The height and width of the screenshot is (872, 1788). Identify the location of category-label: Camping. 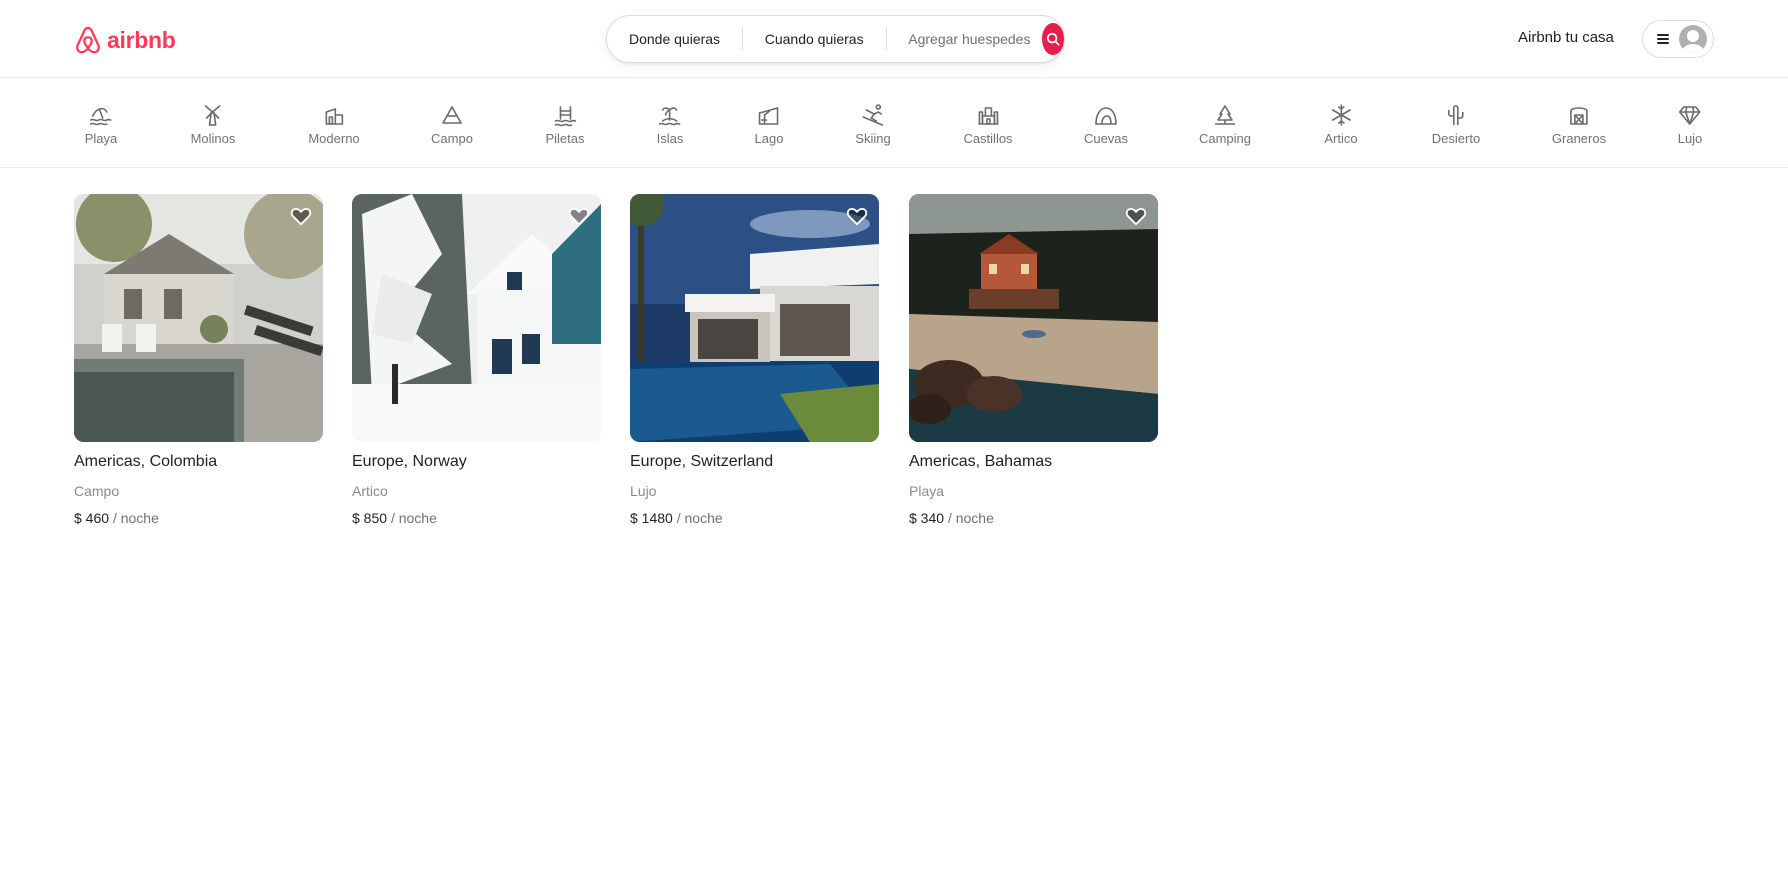
(1225, 138).